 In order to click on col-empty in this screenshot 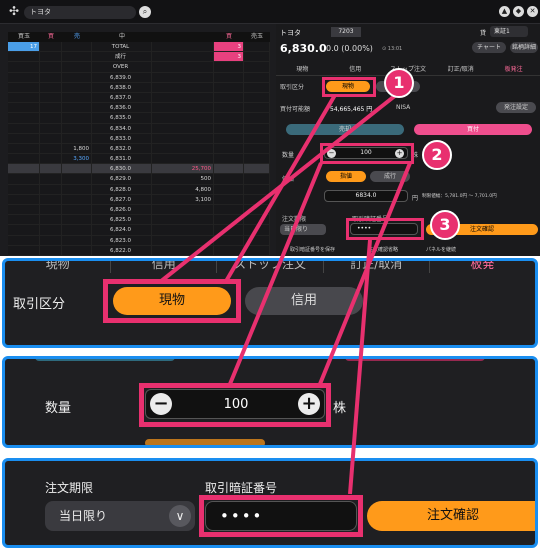, I will do `click(183, 37)`.